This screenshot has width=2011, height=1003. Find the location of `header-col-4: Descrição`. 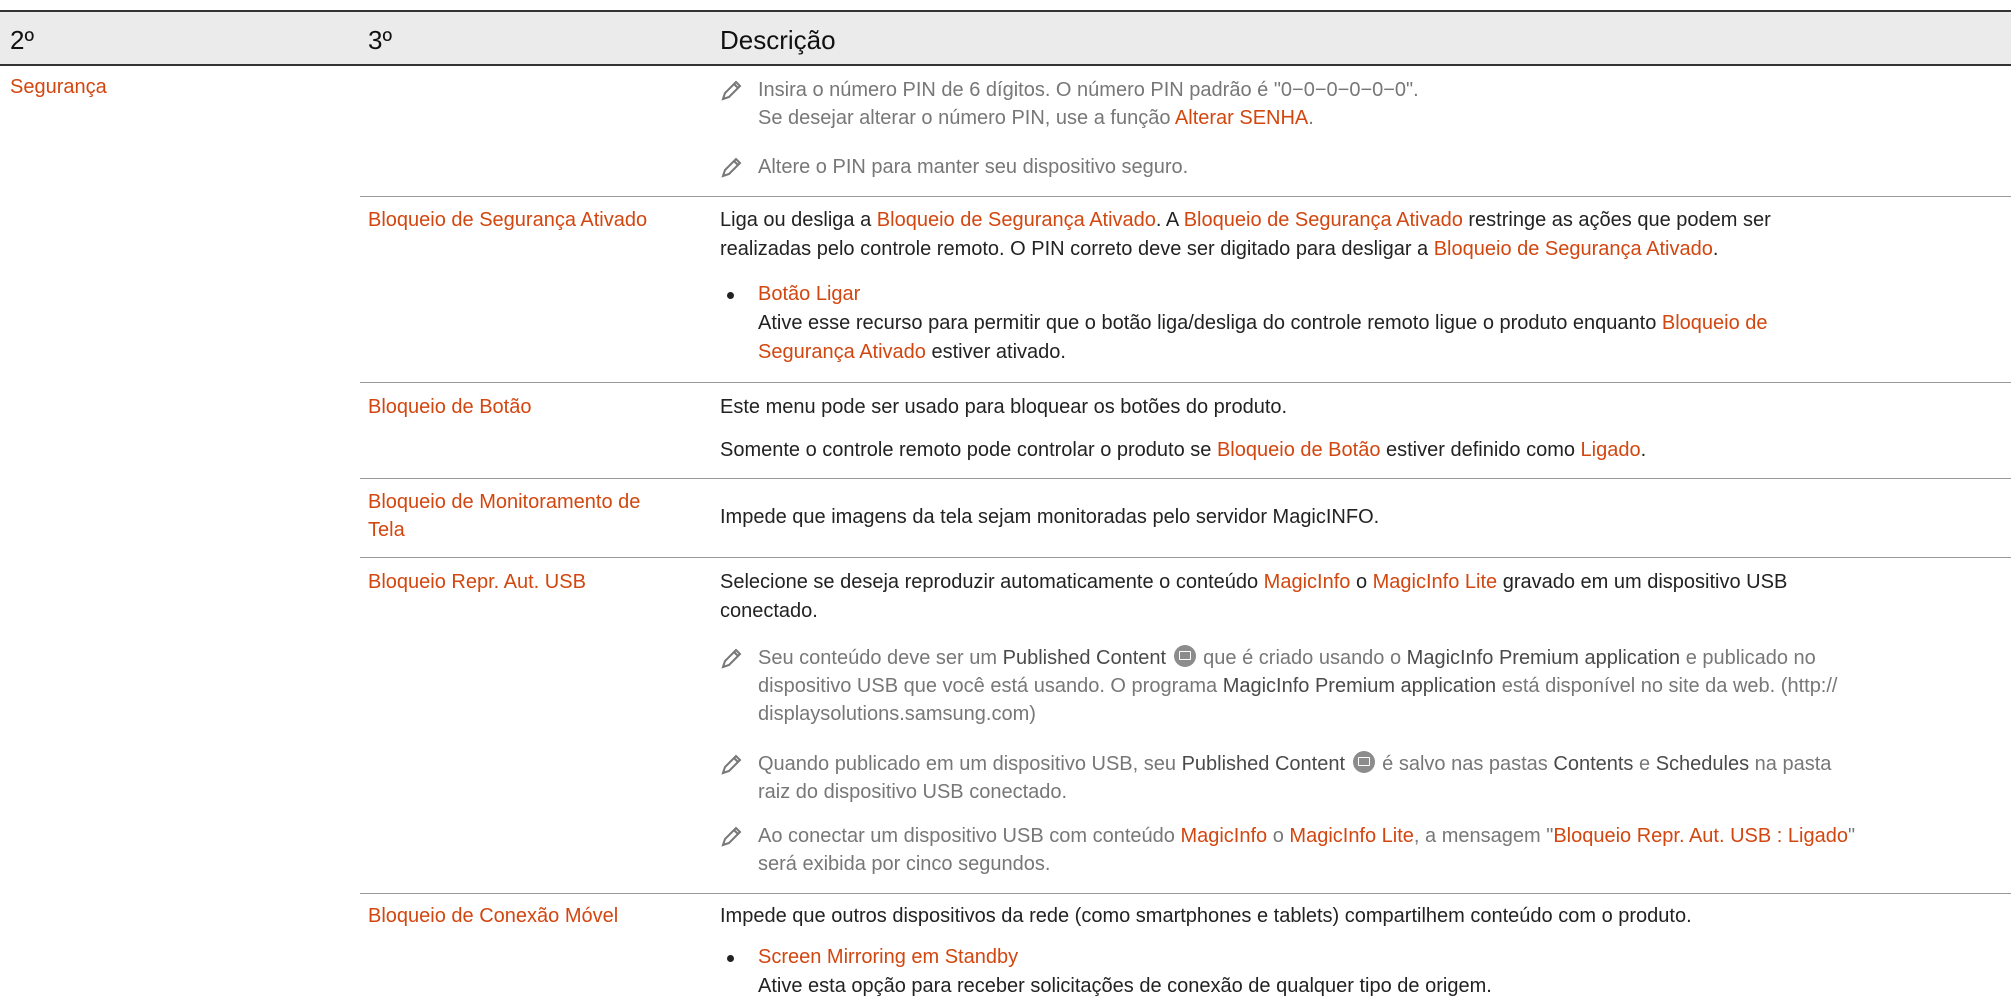

header-col-4: Descrição is located at coordinates (778, 40).